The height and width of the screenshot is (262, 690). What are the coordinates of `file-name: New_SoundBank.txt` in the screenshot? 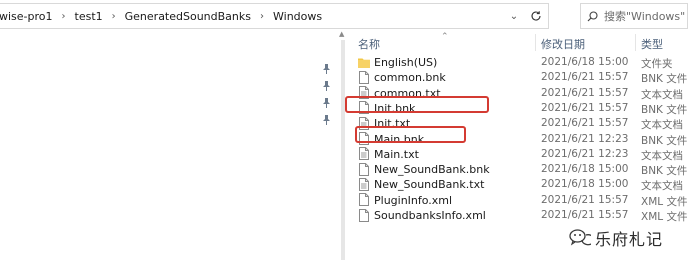 It's located at (429, 184).